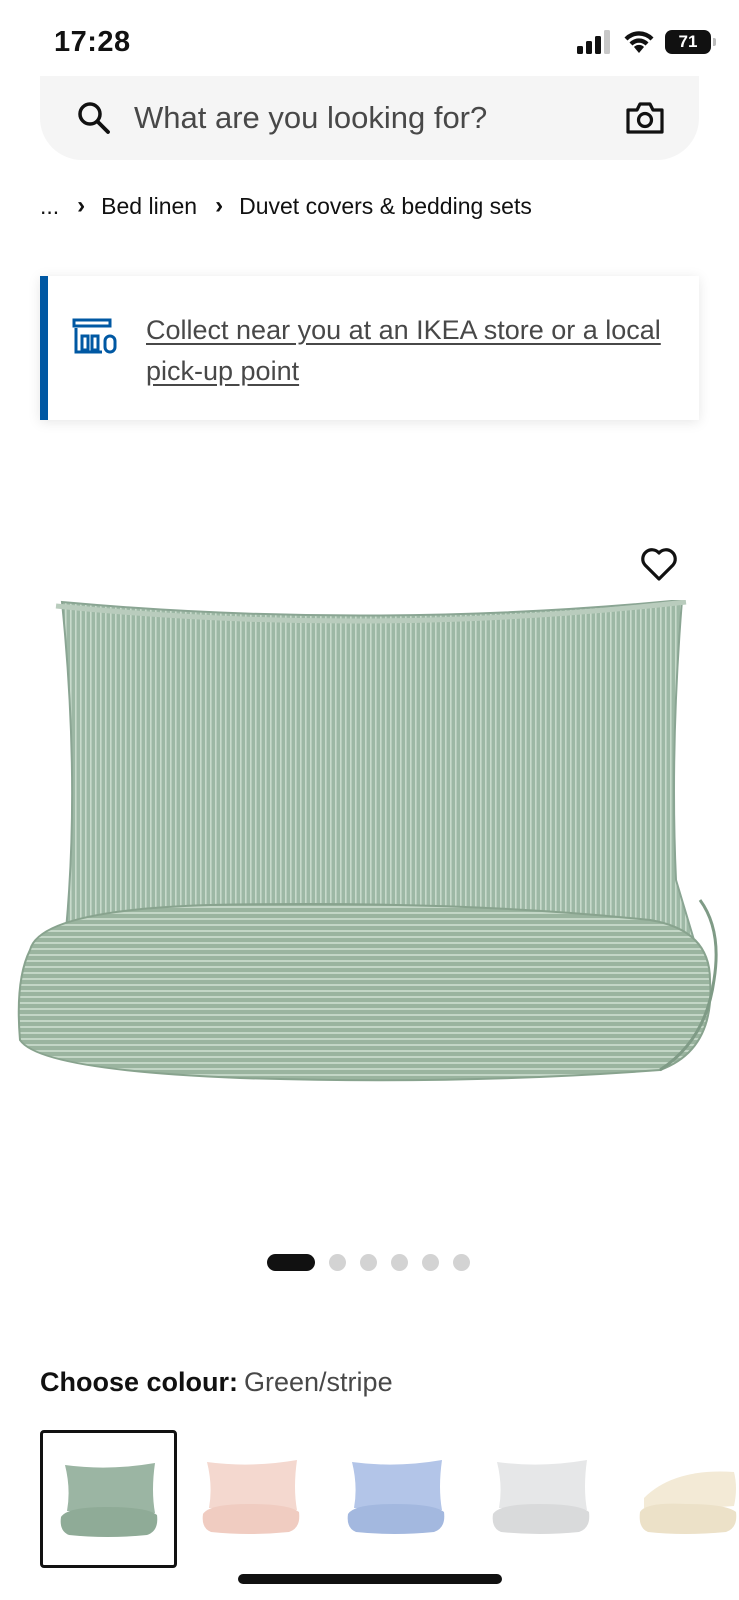 Image resolution: width=739 pixels, height=1600 pixels. I want to click on colour-swatches, so click(389, 1500).